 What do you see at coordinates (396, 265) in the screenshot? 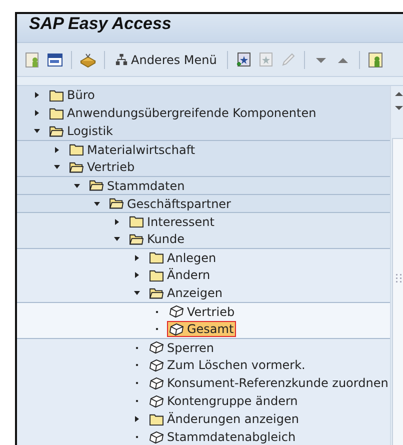
I see `scrollbar` at bounding box center [396, 265].